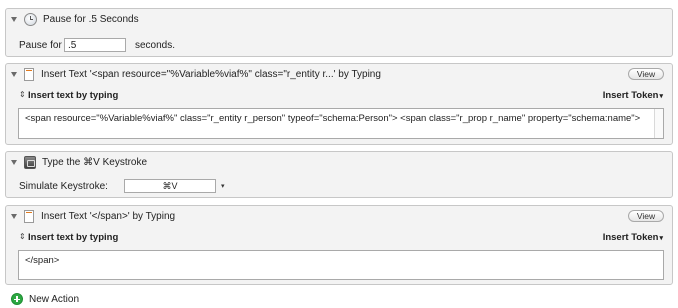  What do you see at coordinates (40, 45) in the screenshot?
I see `pause-for-label: Pause for` at bounding box center [40, 45].